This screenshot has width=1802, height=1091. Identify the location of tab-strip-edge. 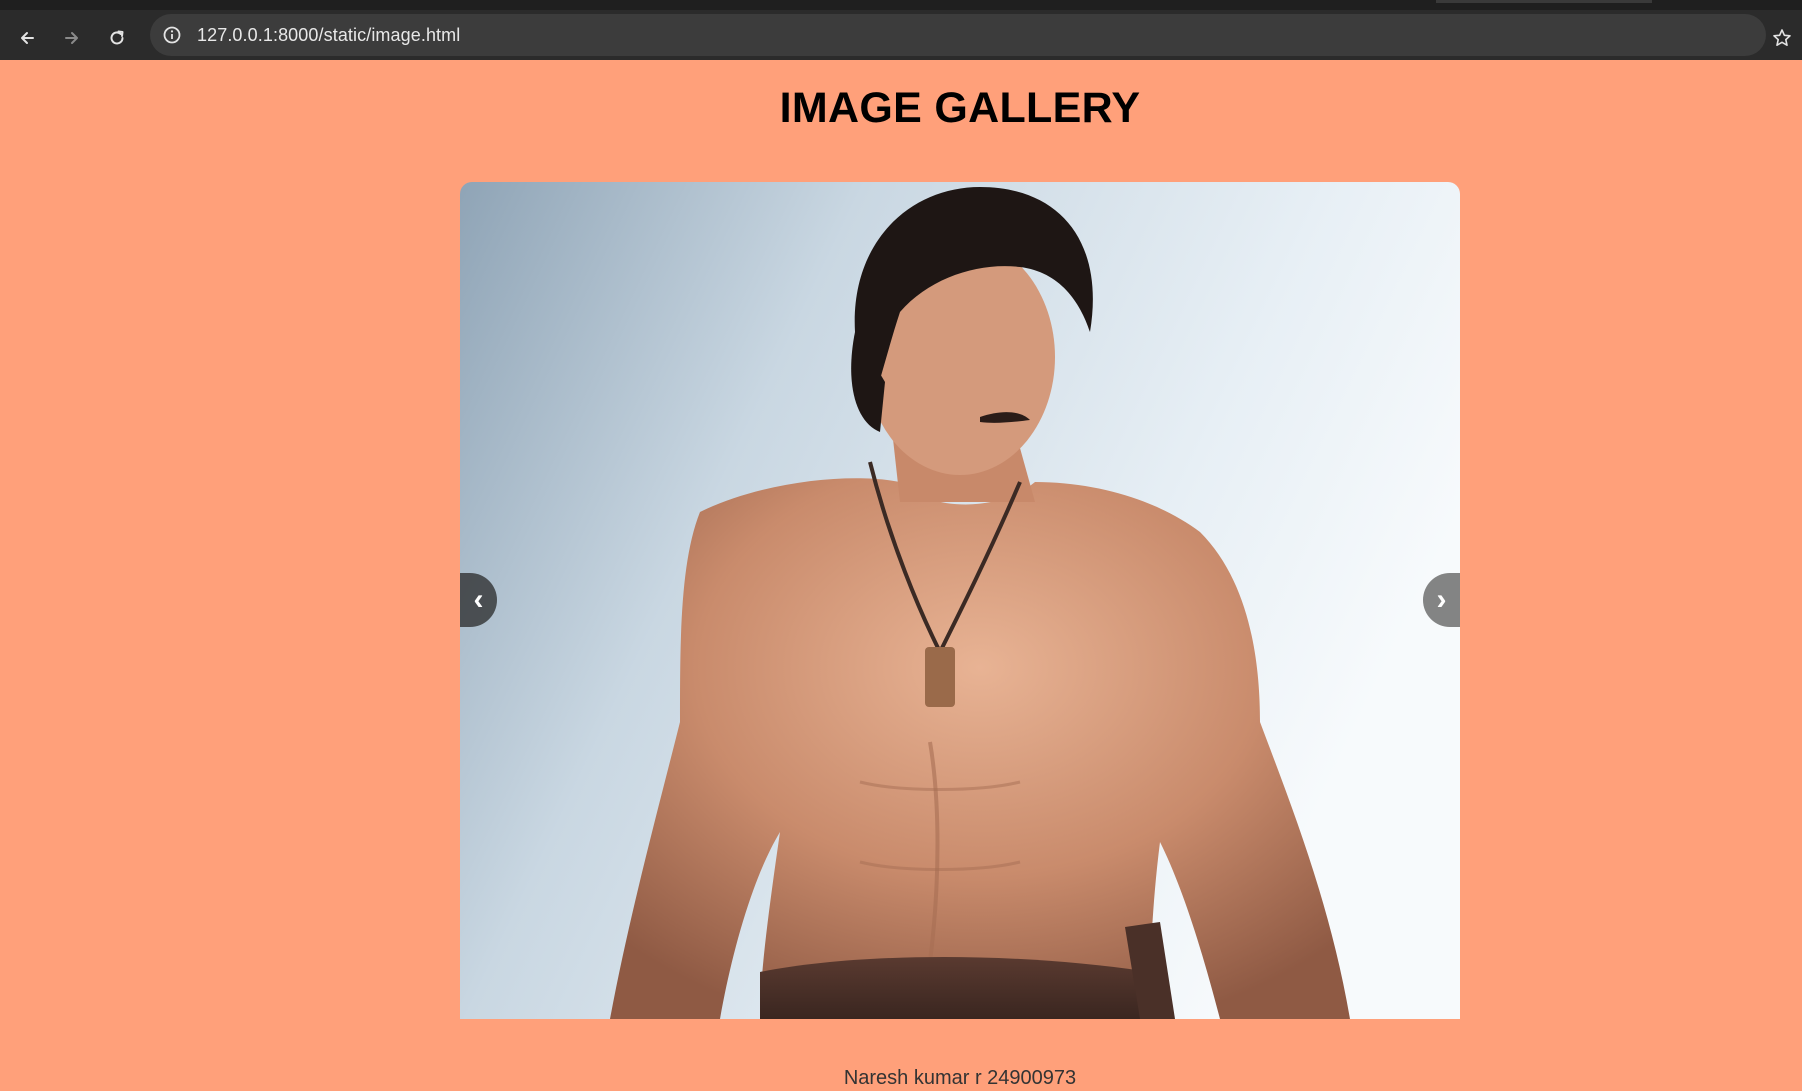
(1544, 1).